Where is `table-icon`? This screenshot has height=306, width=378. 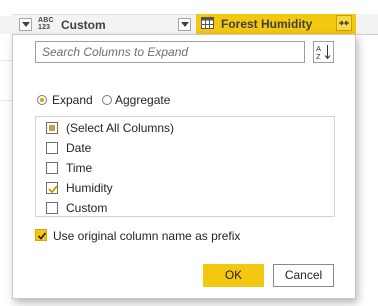 table-icon is located at coordinates (207, 23).